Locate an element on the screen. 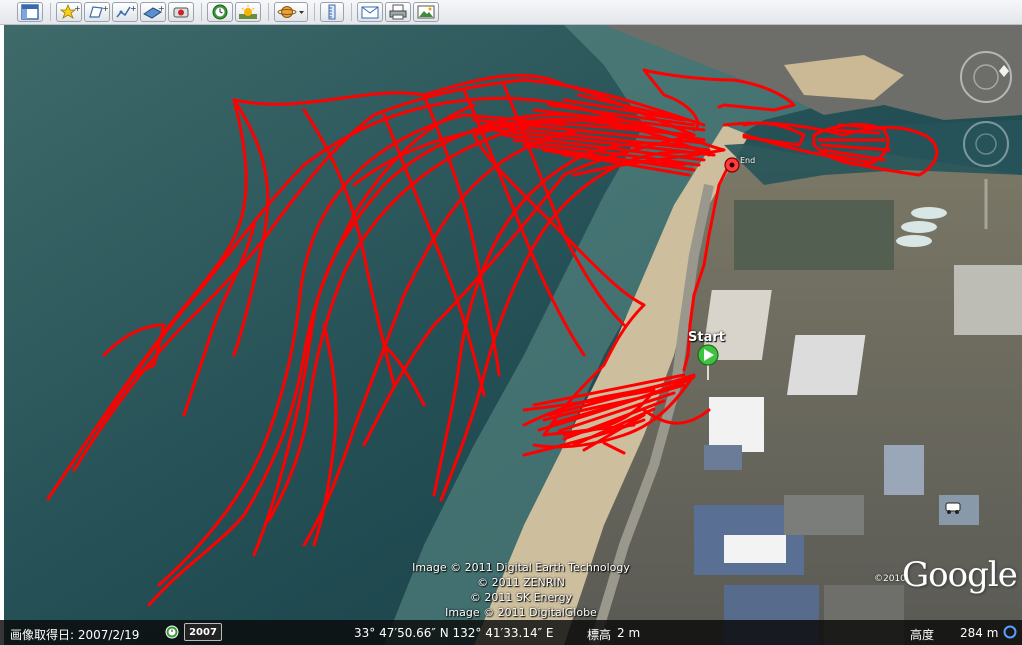 The image size is (1022, 645). ruler-button is located at coordinates (332, 12).